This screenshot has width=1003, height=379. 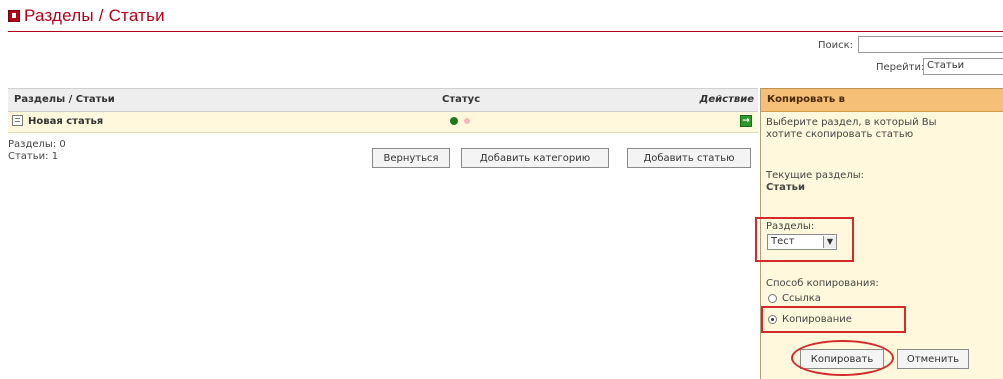 I want to click on status-unpublished-icon, so click(x=467, y=121).